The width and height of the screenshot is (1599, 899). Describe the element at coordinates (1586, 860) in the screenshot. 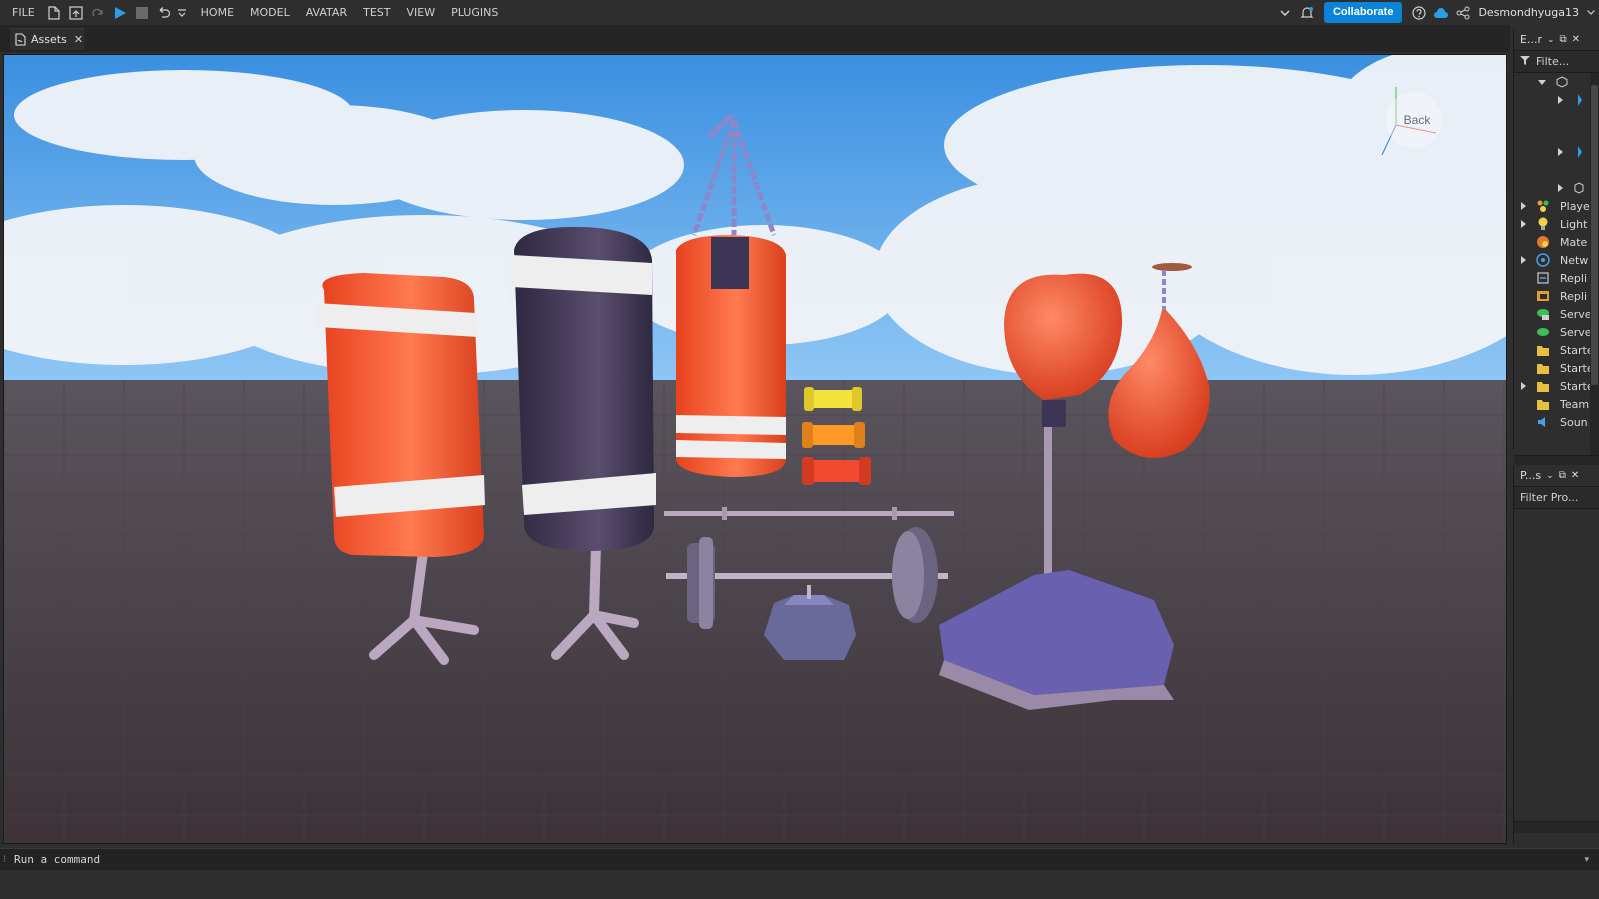

I see `command-history-chevron-icon: ▾` at that location.